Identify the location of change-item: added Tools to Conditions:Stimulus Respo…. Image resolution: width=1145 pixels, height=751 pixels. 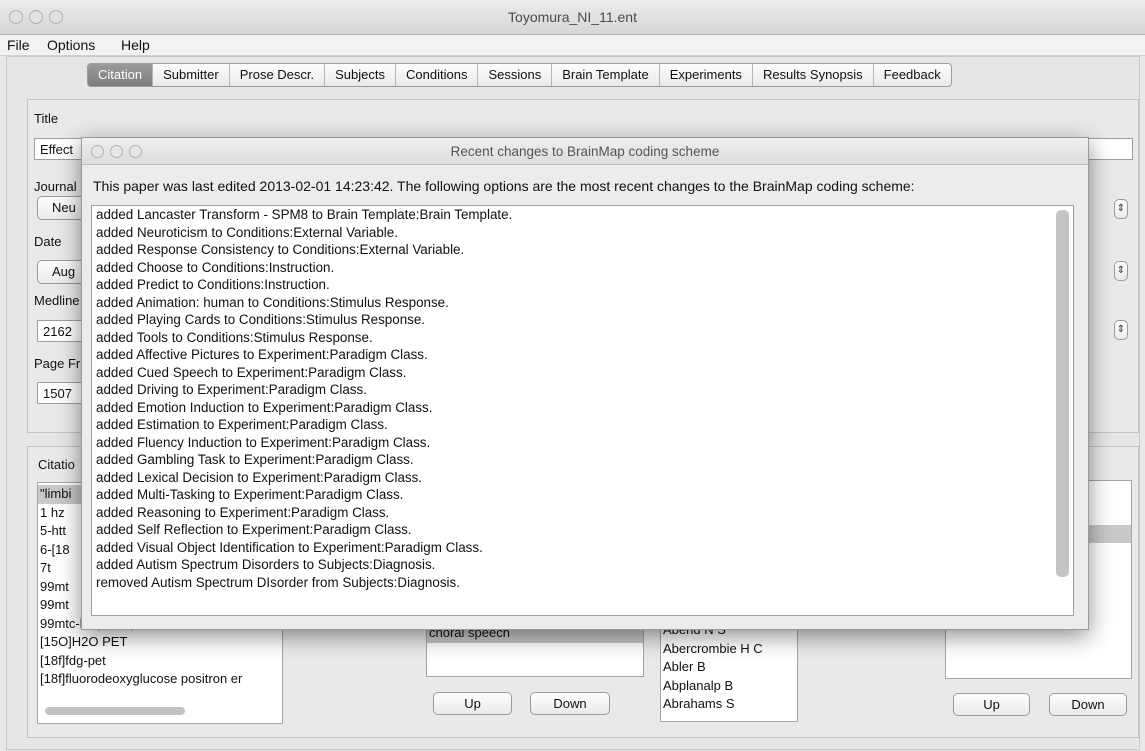
(234, 337).